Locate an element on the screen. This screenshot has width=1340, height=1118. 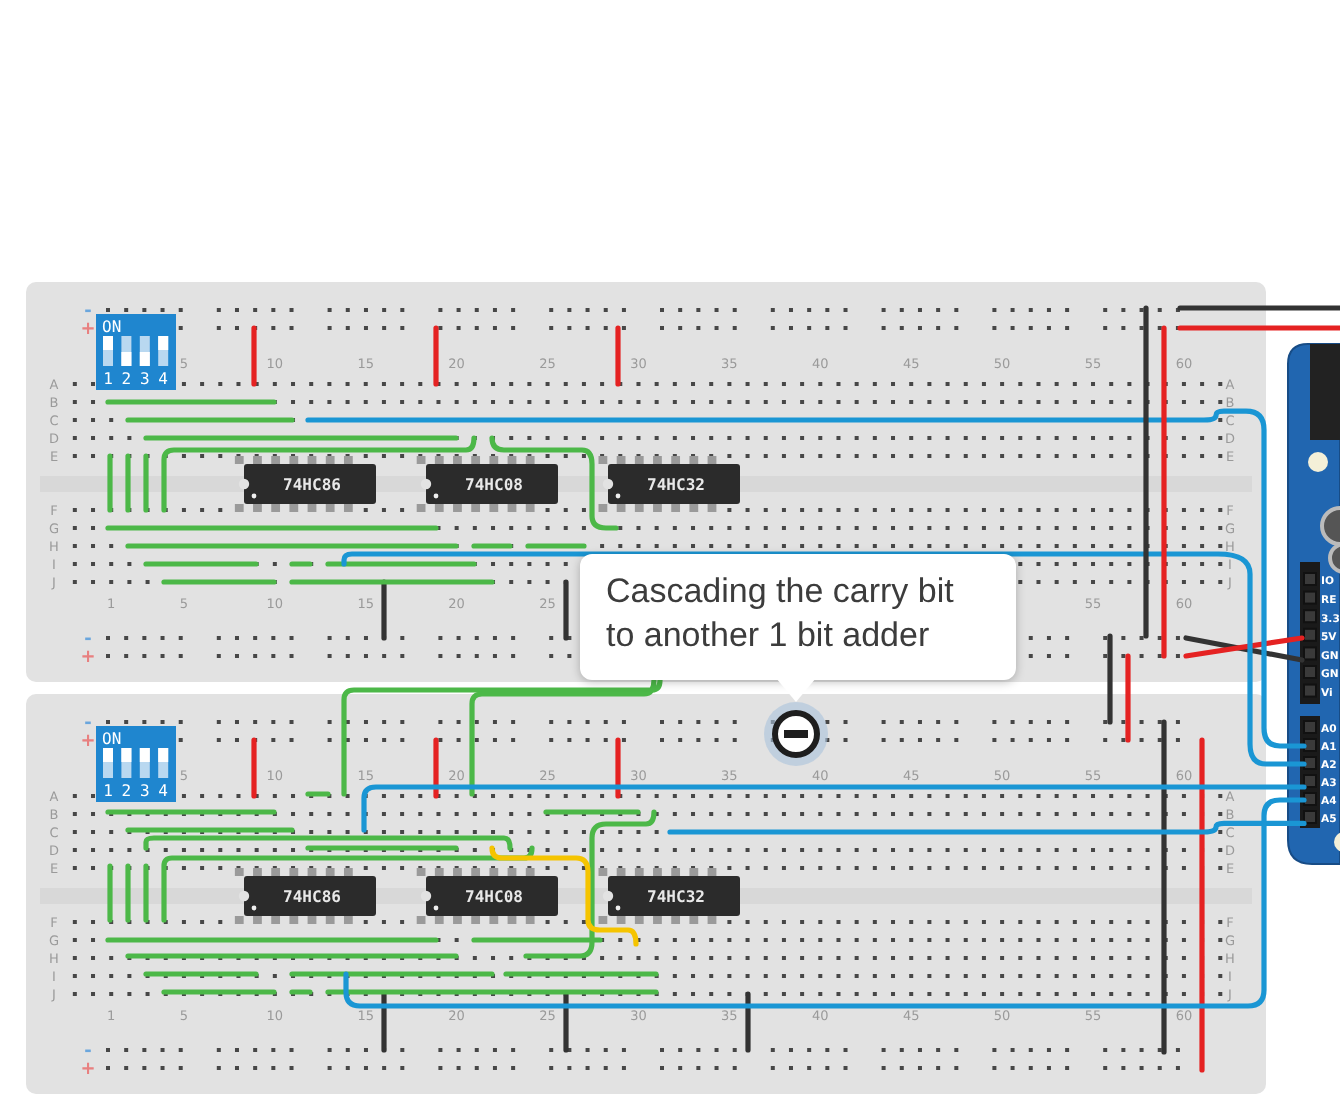
crossed-wires is located at coordinates (1244, 649).